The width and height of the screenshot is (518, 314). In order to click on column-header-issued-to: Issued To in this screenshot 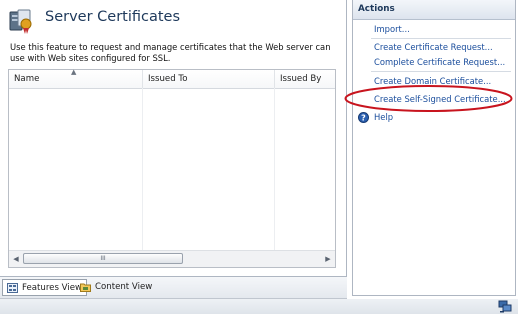, I will do `click(209, 79)`.